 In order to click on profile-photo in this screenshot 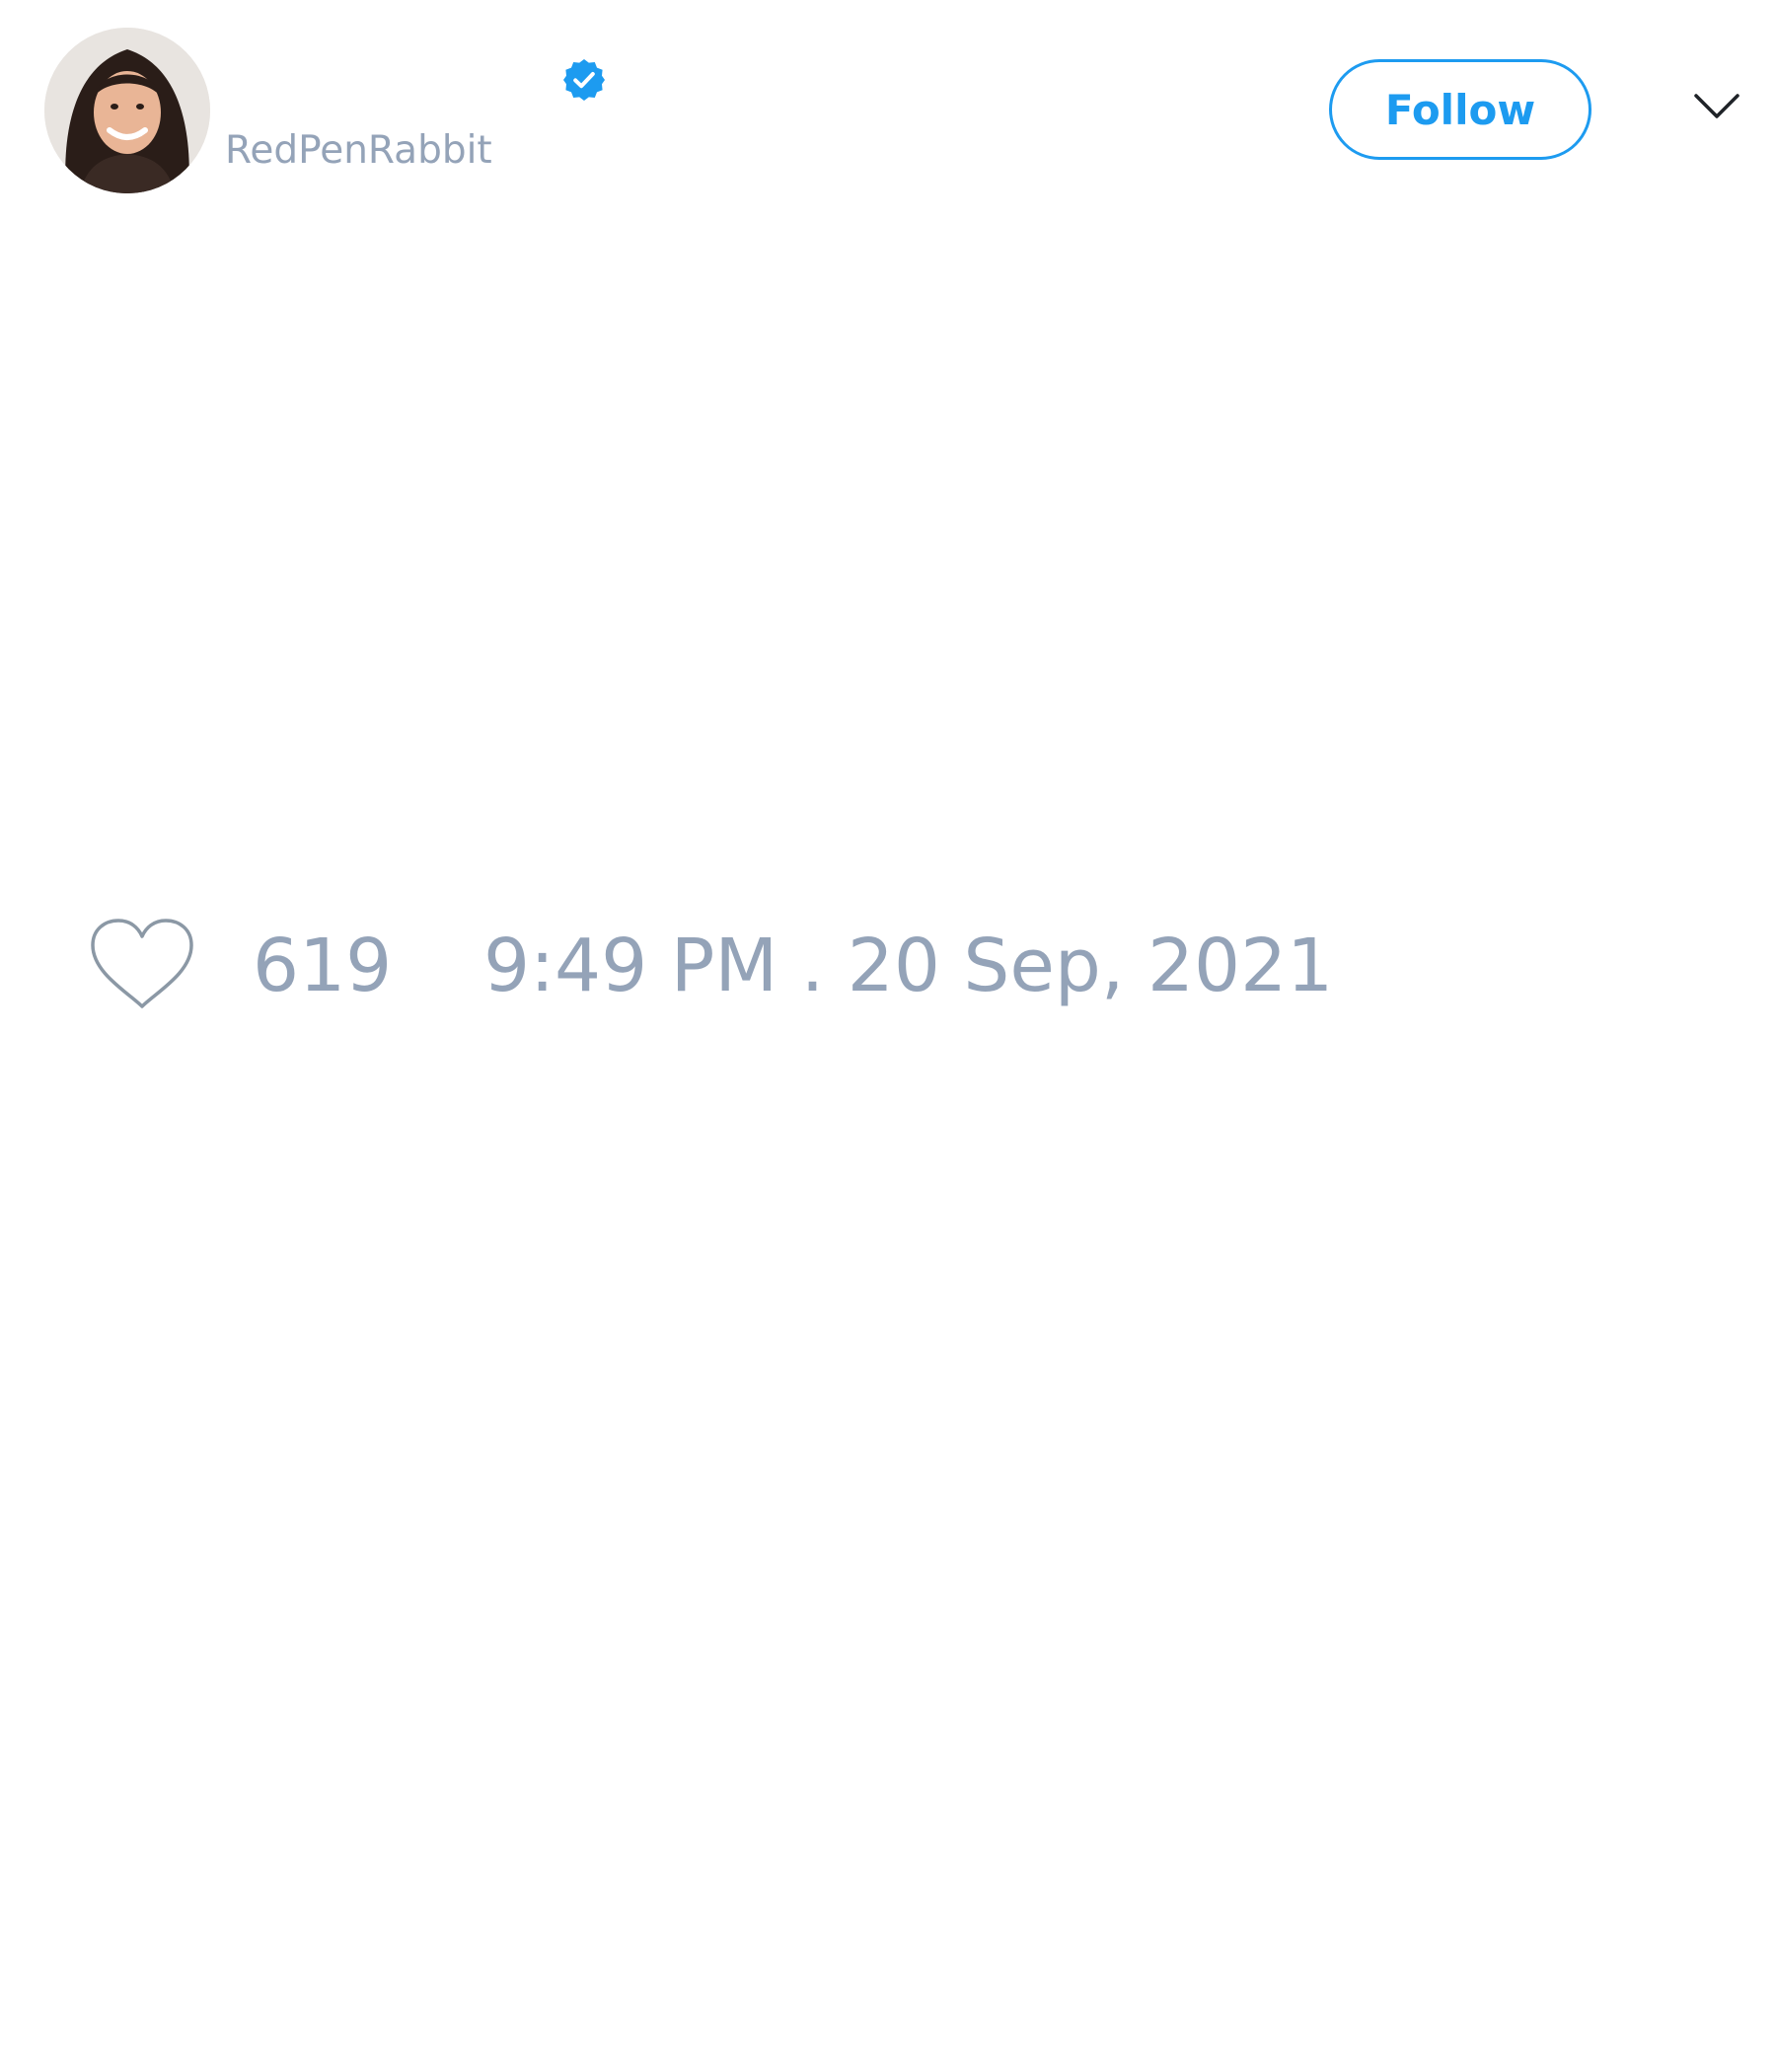, I will do `click(127, 111)`.